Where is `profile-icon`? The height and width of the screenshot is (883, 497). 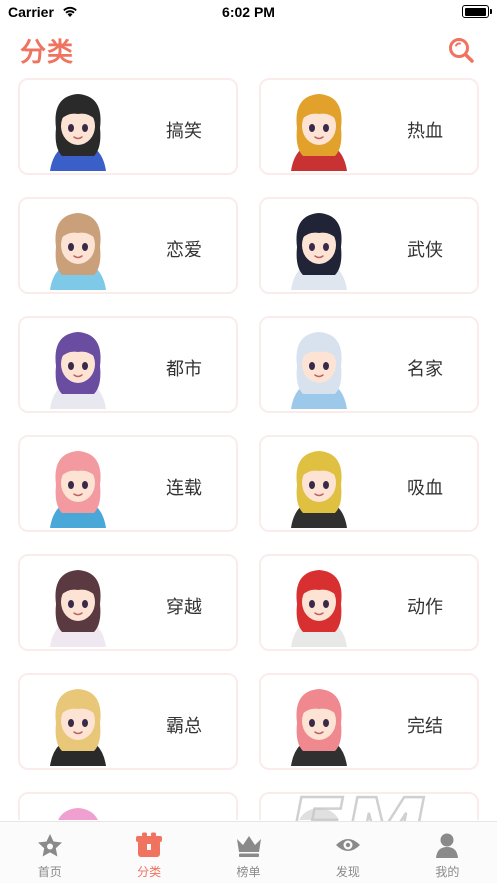 profile-icon is located at coordinates (447, 845).